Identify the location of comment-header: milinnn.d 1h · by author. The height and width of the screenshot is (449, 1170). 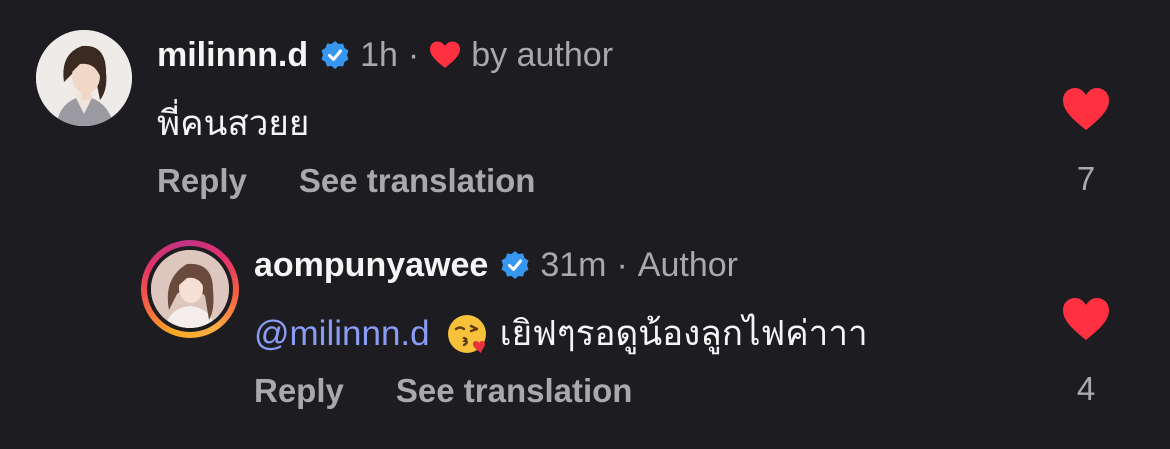
(385, 55).